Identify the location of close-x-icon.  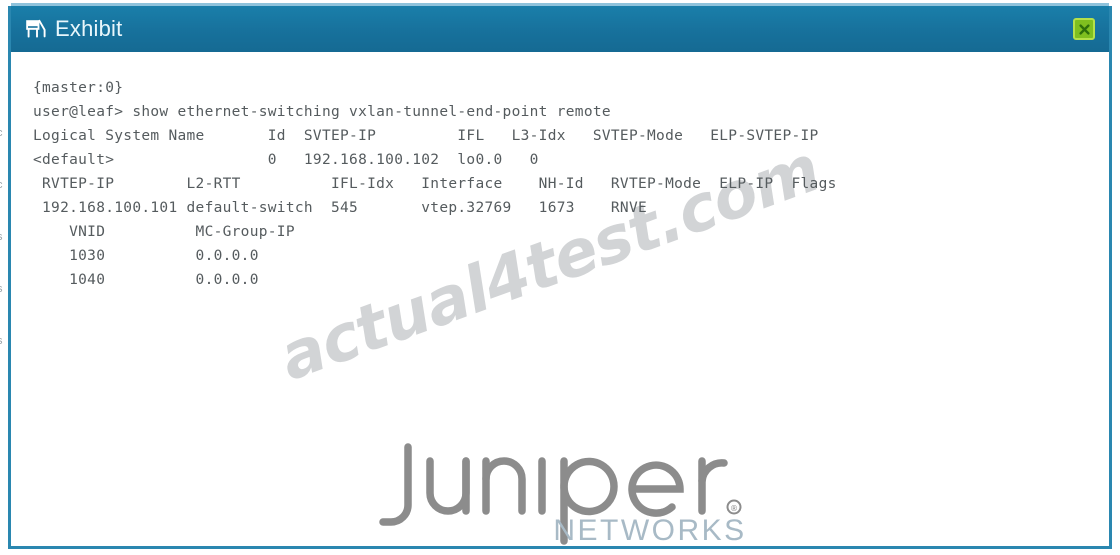
(1084, 29).